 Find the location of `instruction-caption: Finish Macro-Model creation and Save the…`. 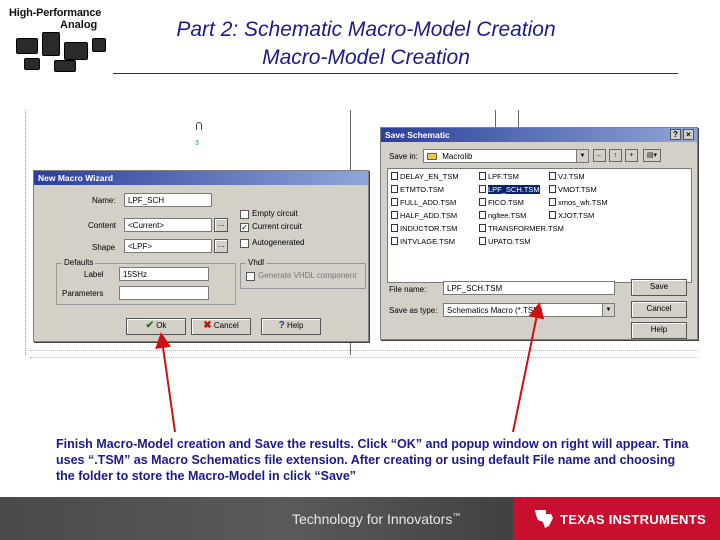

instruction-caption: Finish Macro-Model creation and Save the… is located at coordinates (372, 460).